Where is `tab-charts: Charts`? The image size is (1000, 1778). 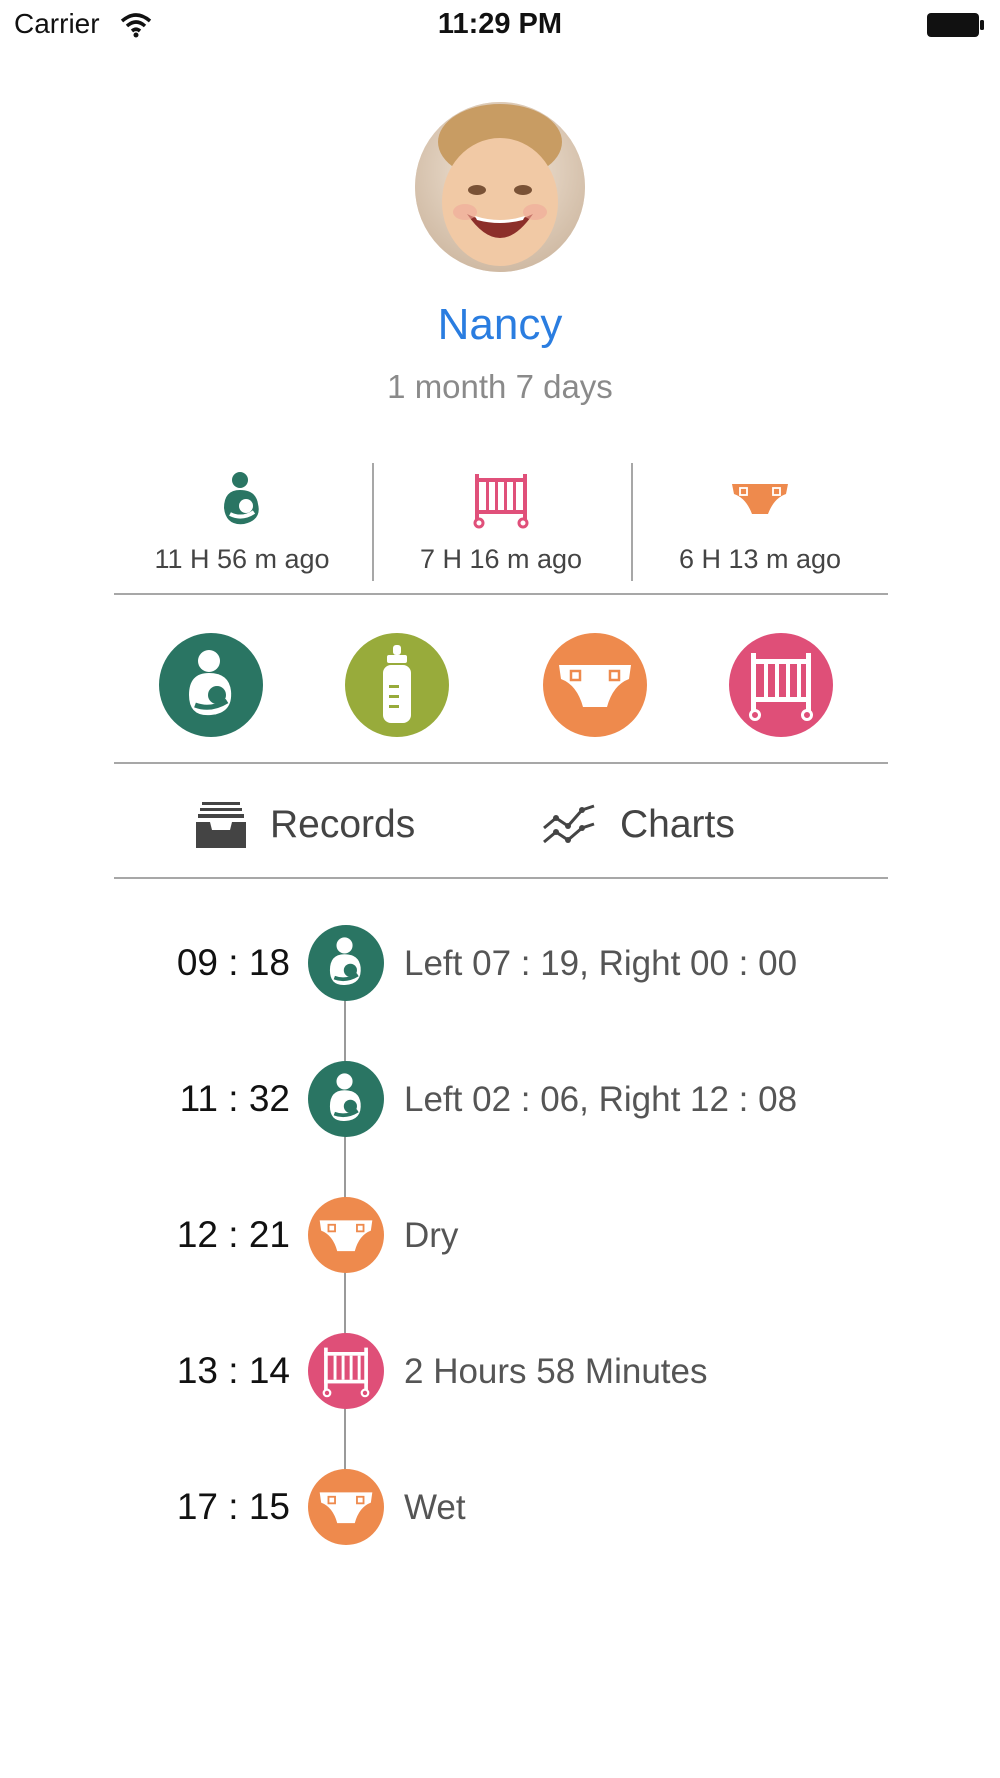 tab-charts: Charts is located at coordinates (638, 825).